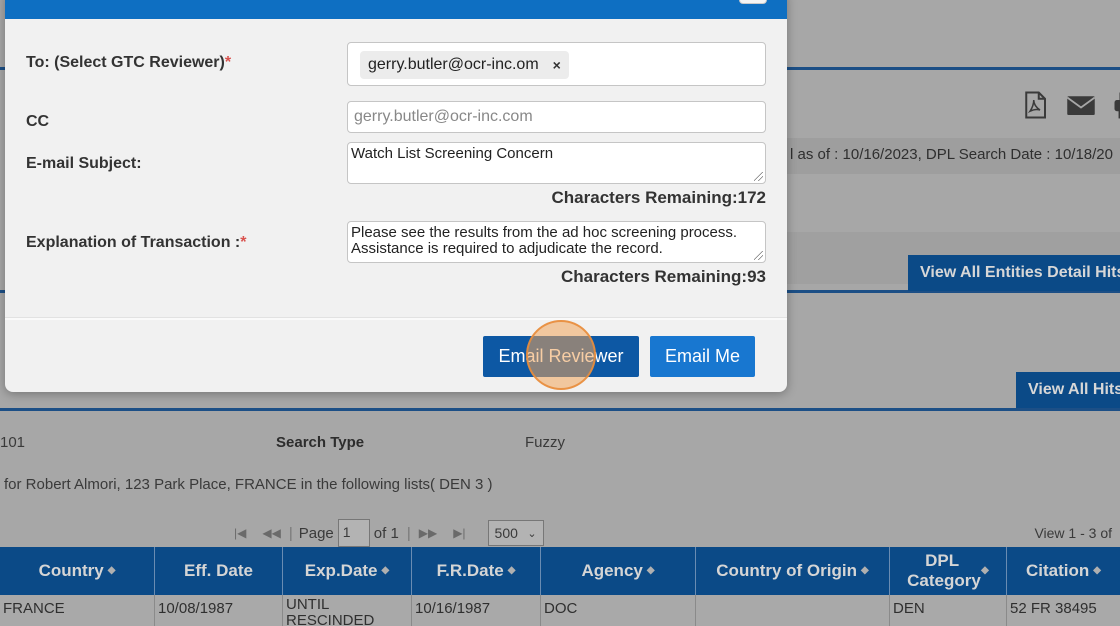 The width and height of the screenshot is (1120, 626). Describe the element at coordinates (532, 533) in the screenshot. I see `chevron-down-icon: ⌄` at that location.